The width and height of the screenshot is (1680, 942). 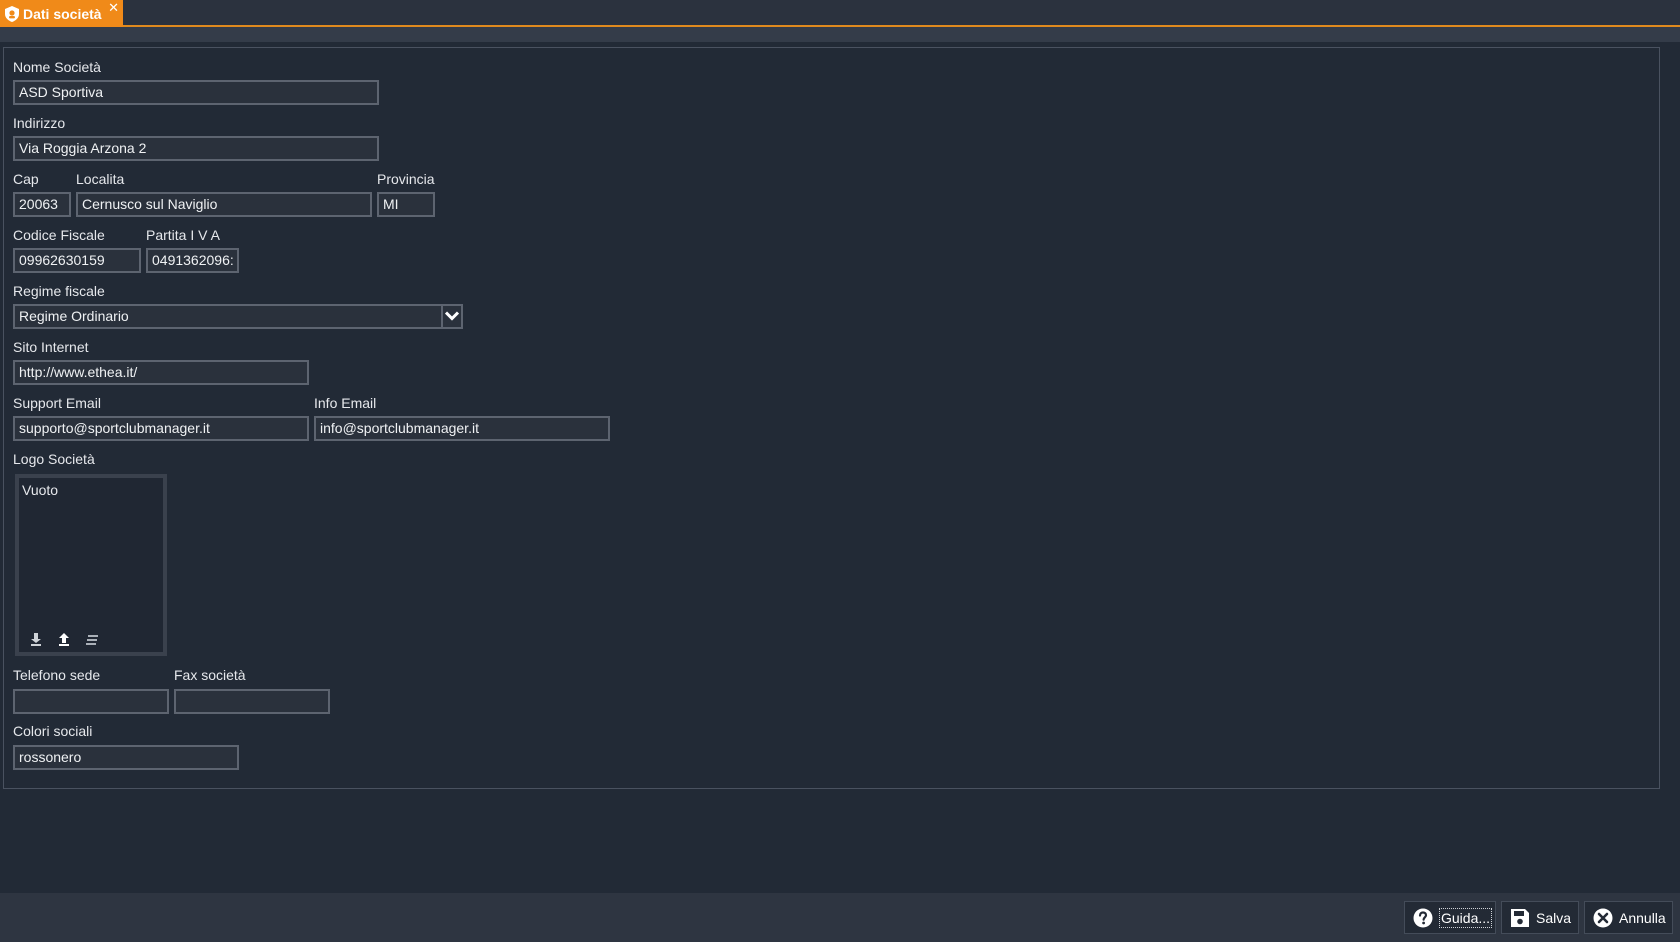 What do you see at coordinates (126, 757) in the screenshot?
I see `colori-sociali-input: rossonero` at bounding box center [126, 757].